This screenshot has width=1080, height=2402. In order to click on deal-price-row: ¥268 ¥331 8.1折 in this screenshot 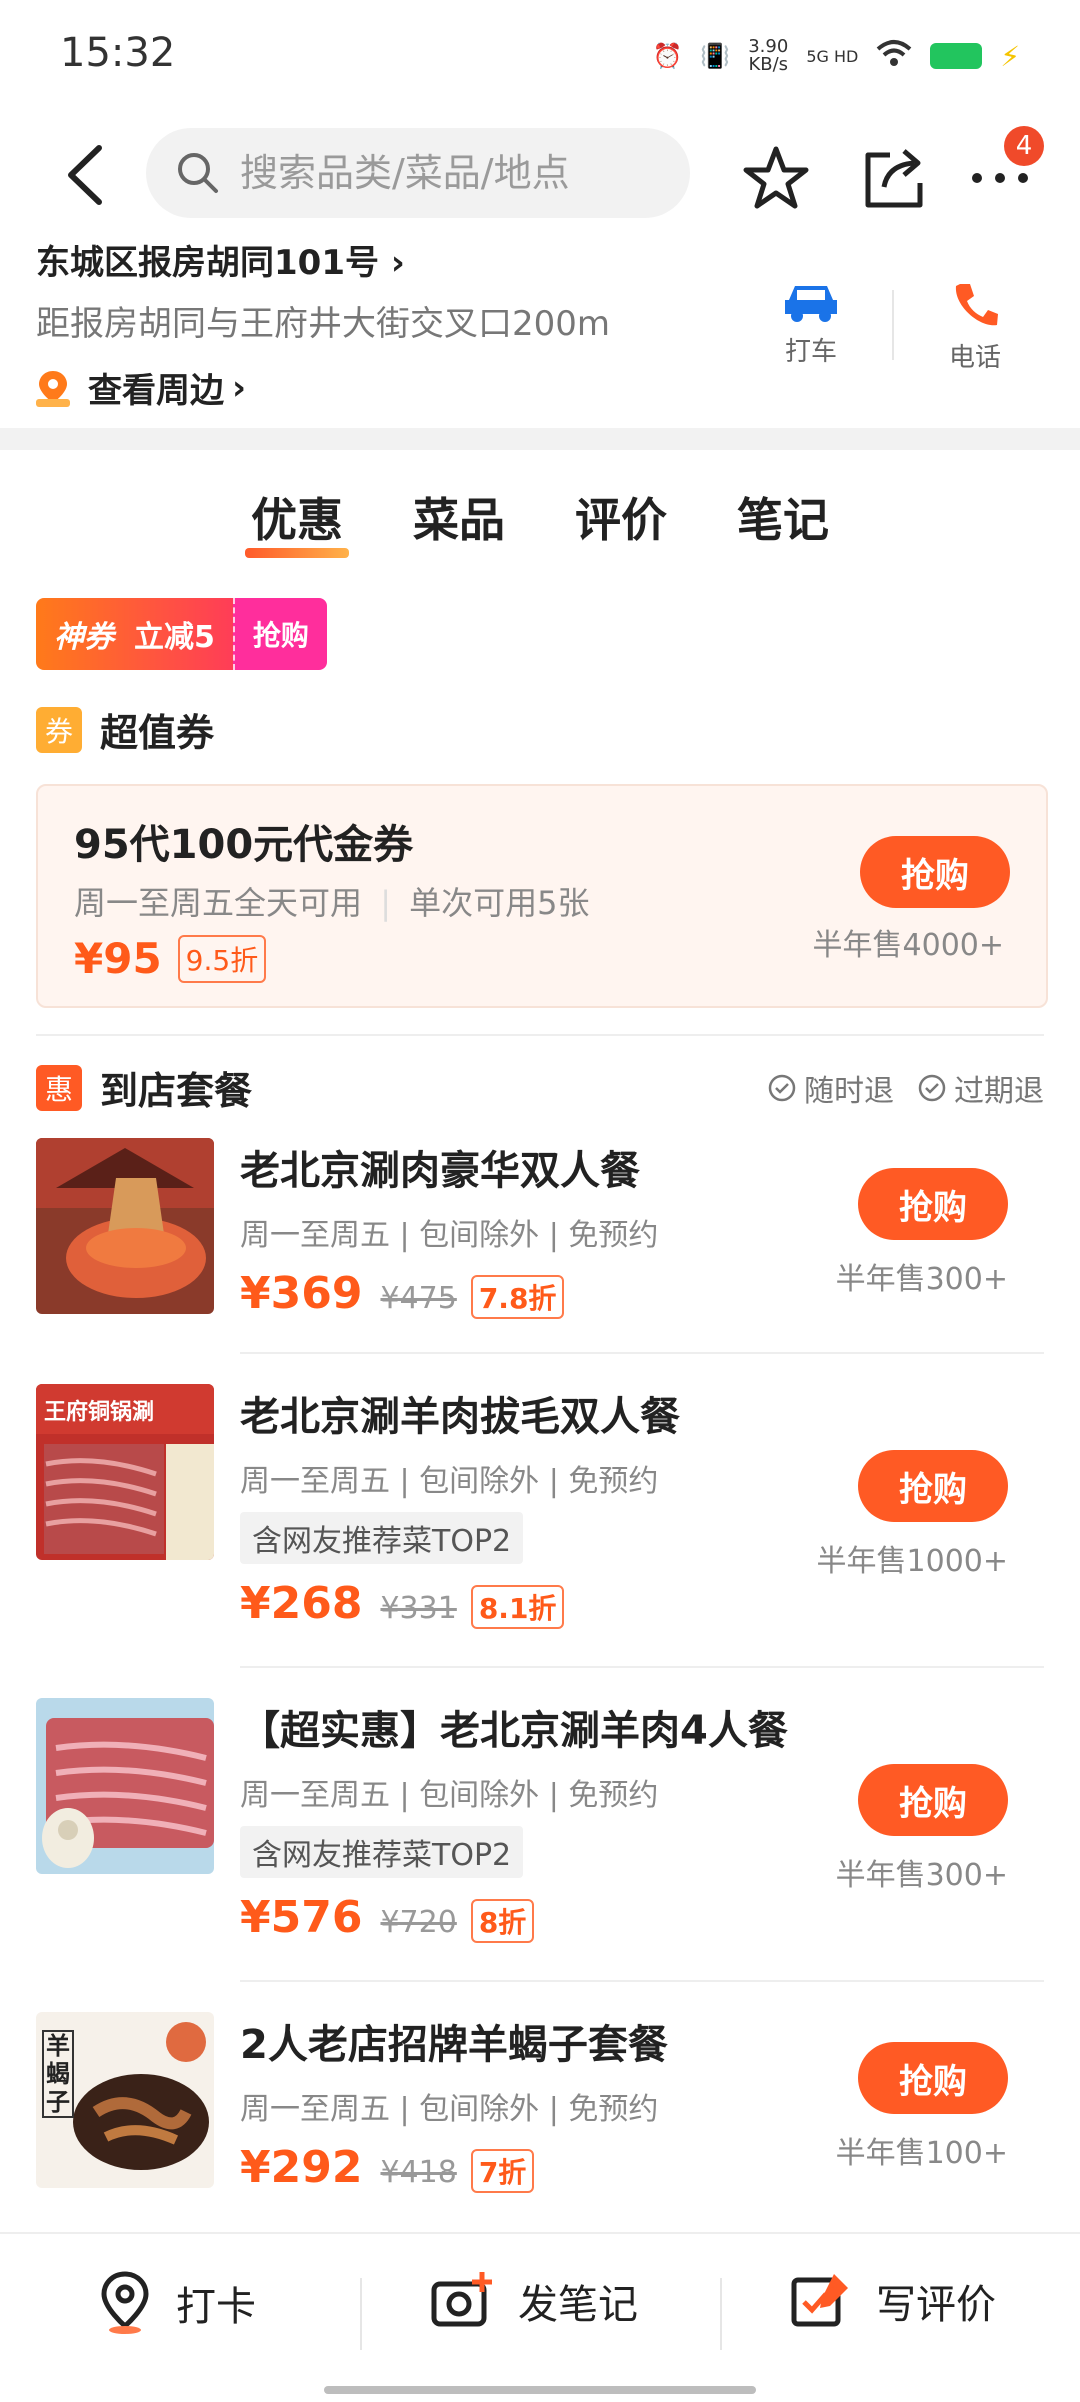, I will do `click(520, 1603)`.